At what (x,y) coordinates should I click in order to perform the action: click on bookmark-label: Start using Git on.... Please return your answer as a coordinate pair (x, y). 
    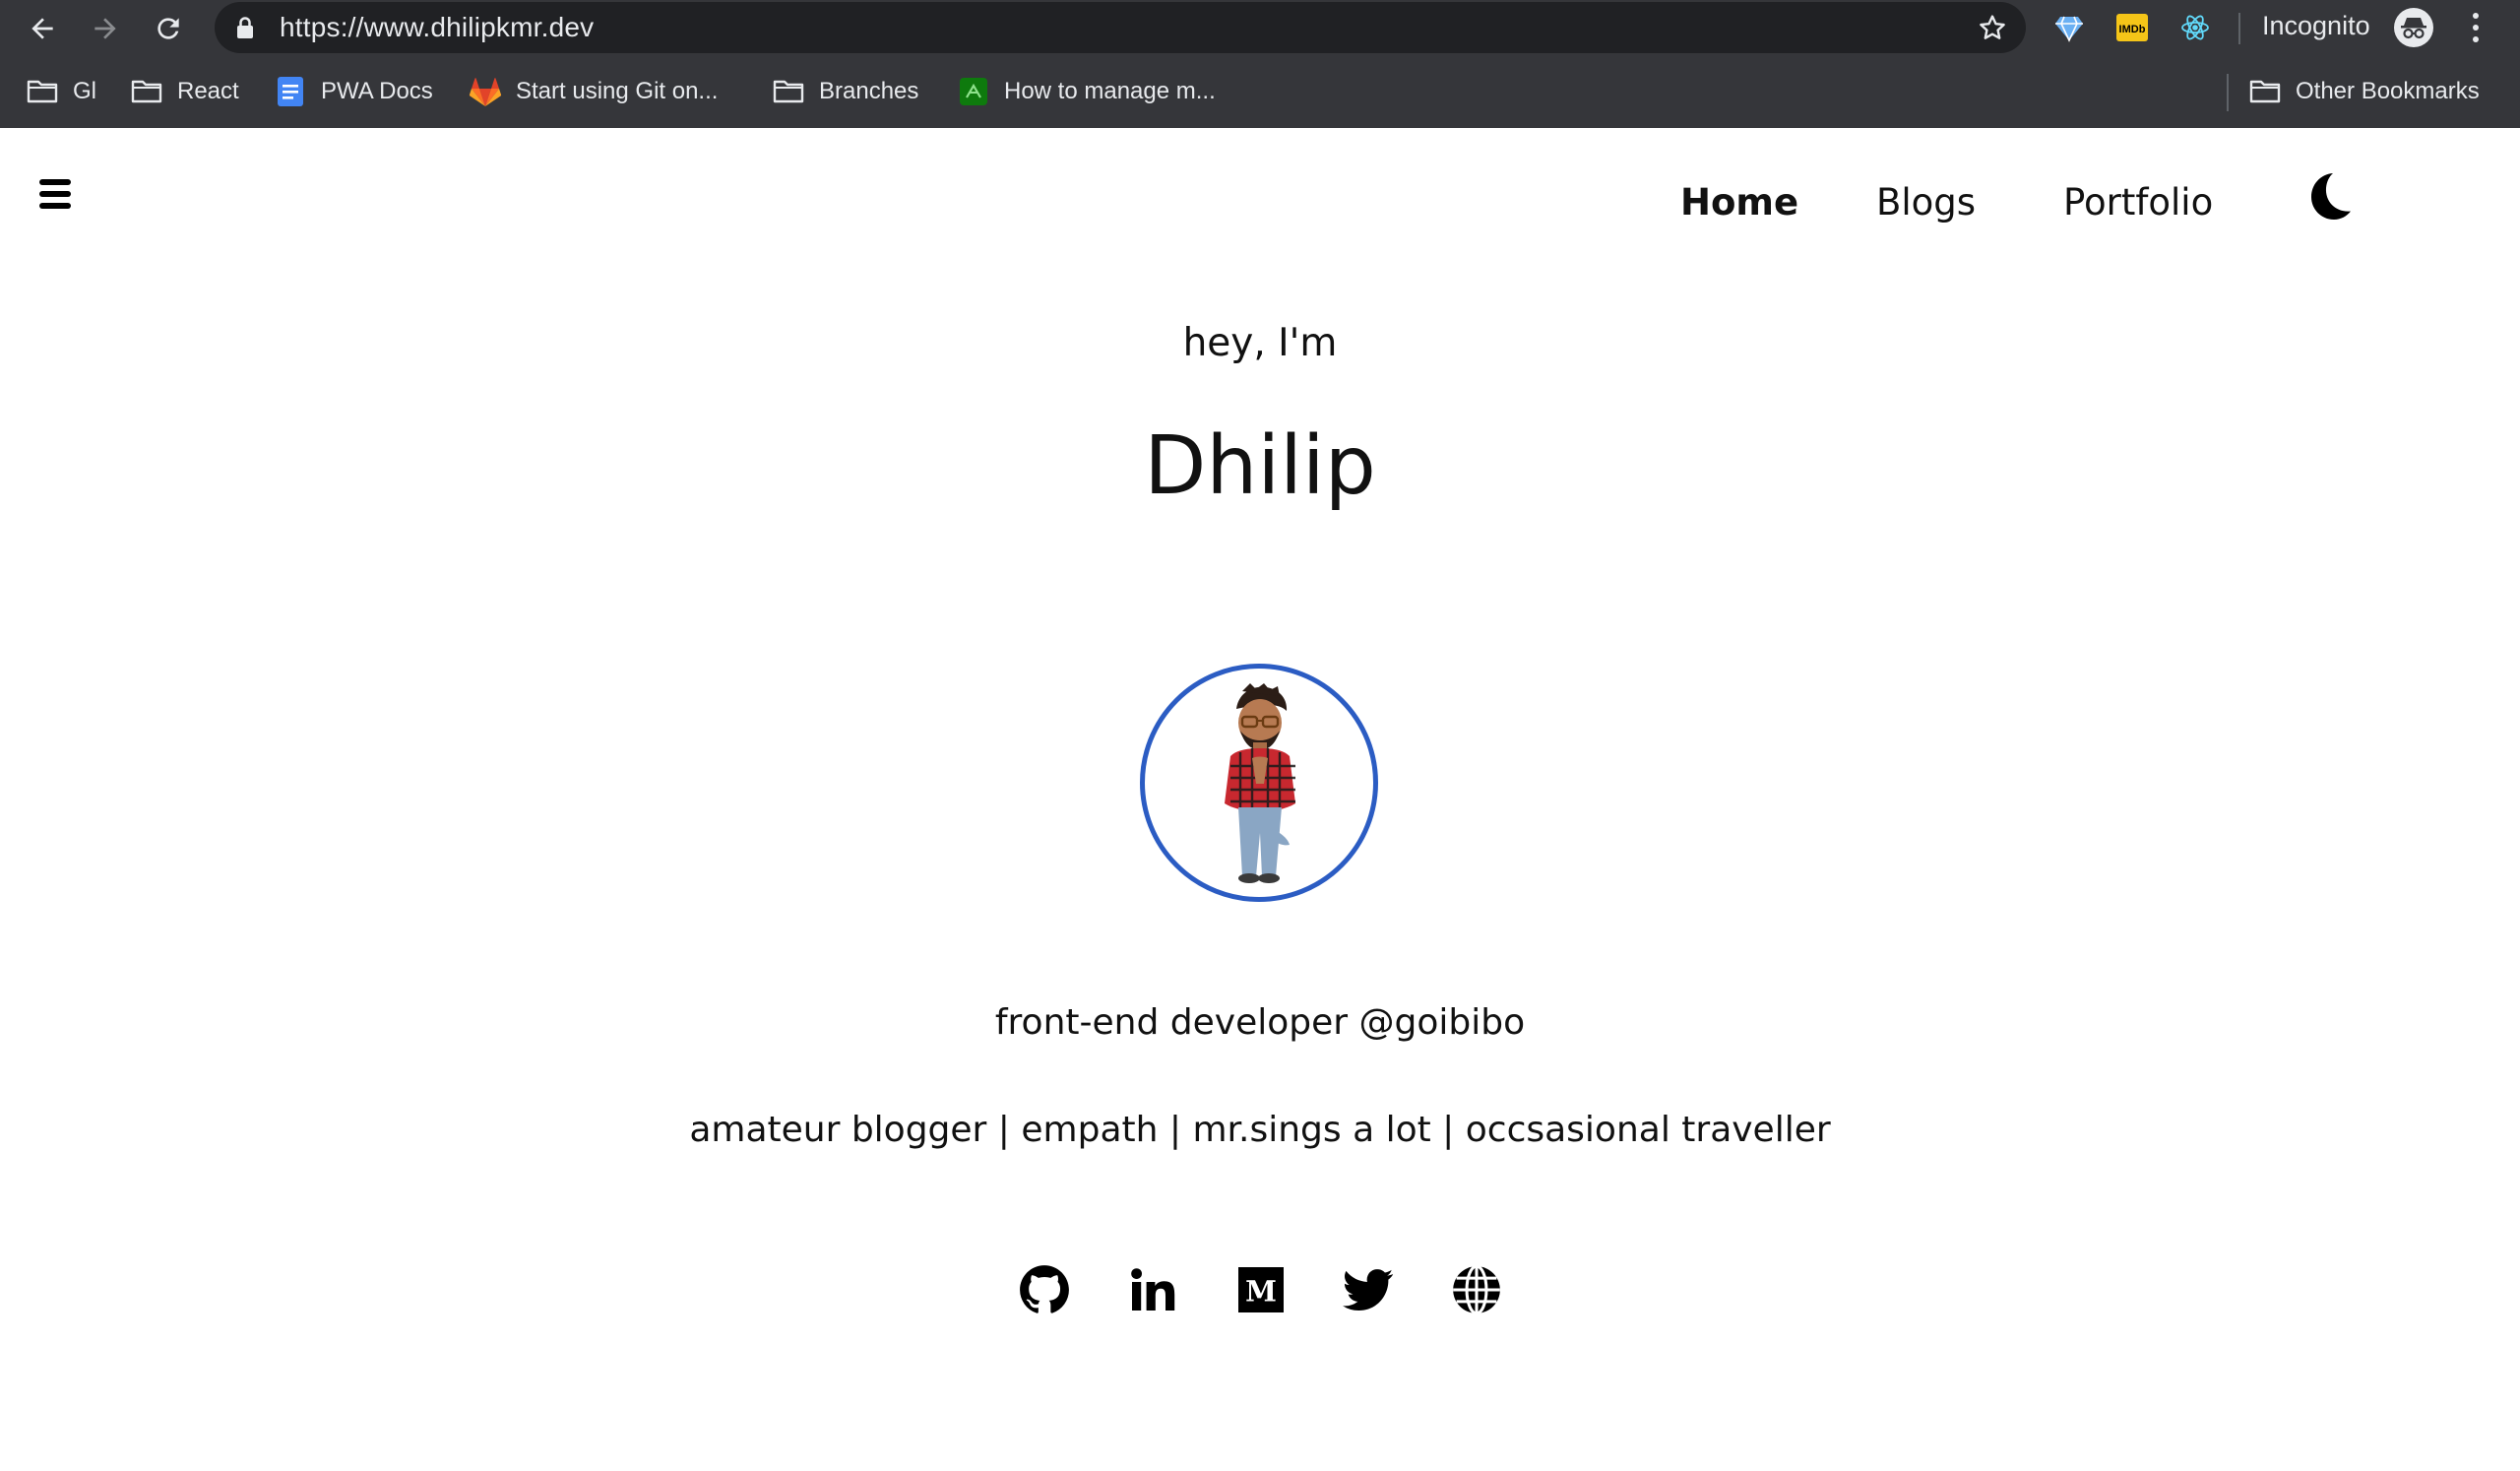
    Looking at the image, I should click on (617, 91).